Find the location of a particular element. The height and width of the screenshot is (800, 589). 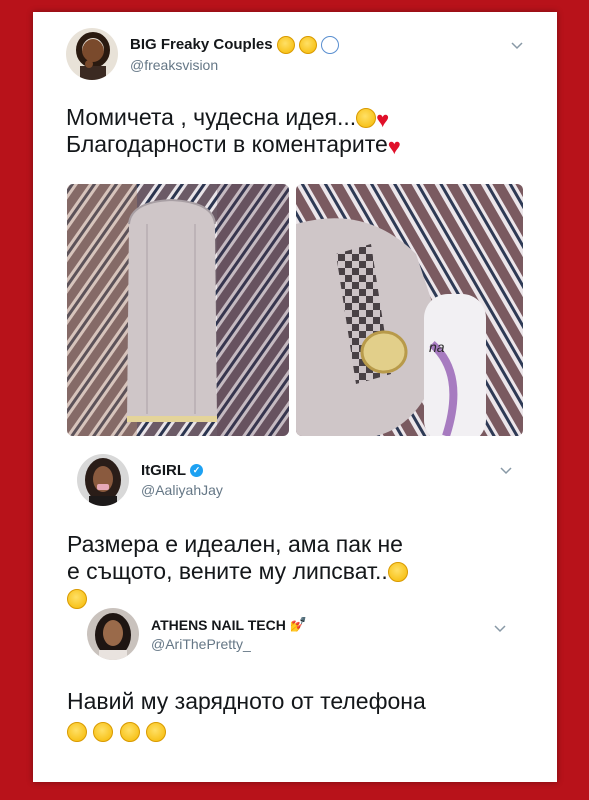

tweet-header-2: ItGIRL ✓ @AaliyahJay is located at coordinates (150, 480).